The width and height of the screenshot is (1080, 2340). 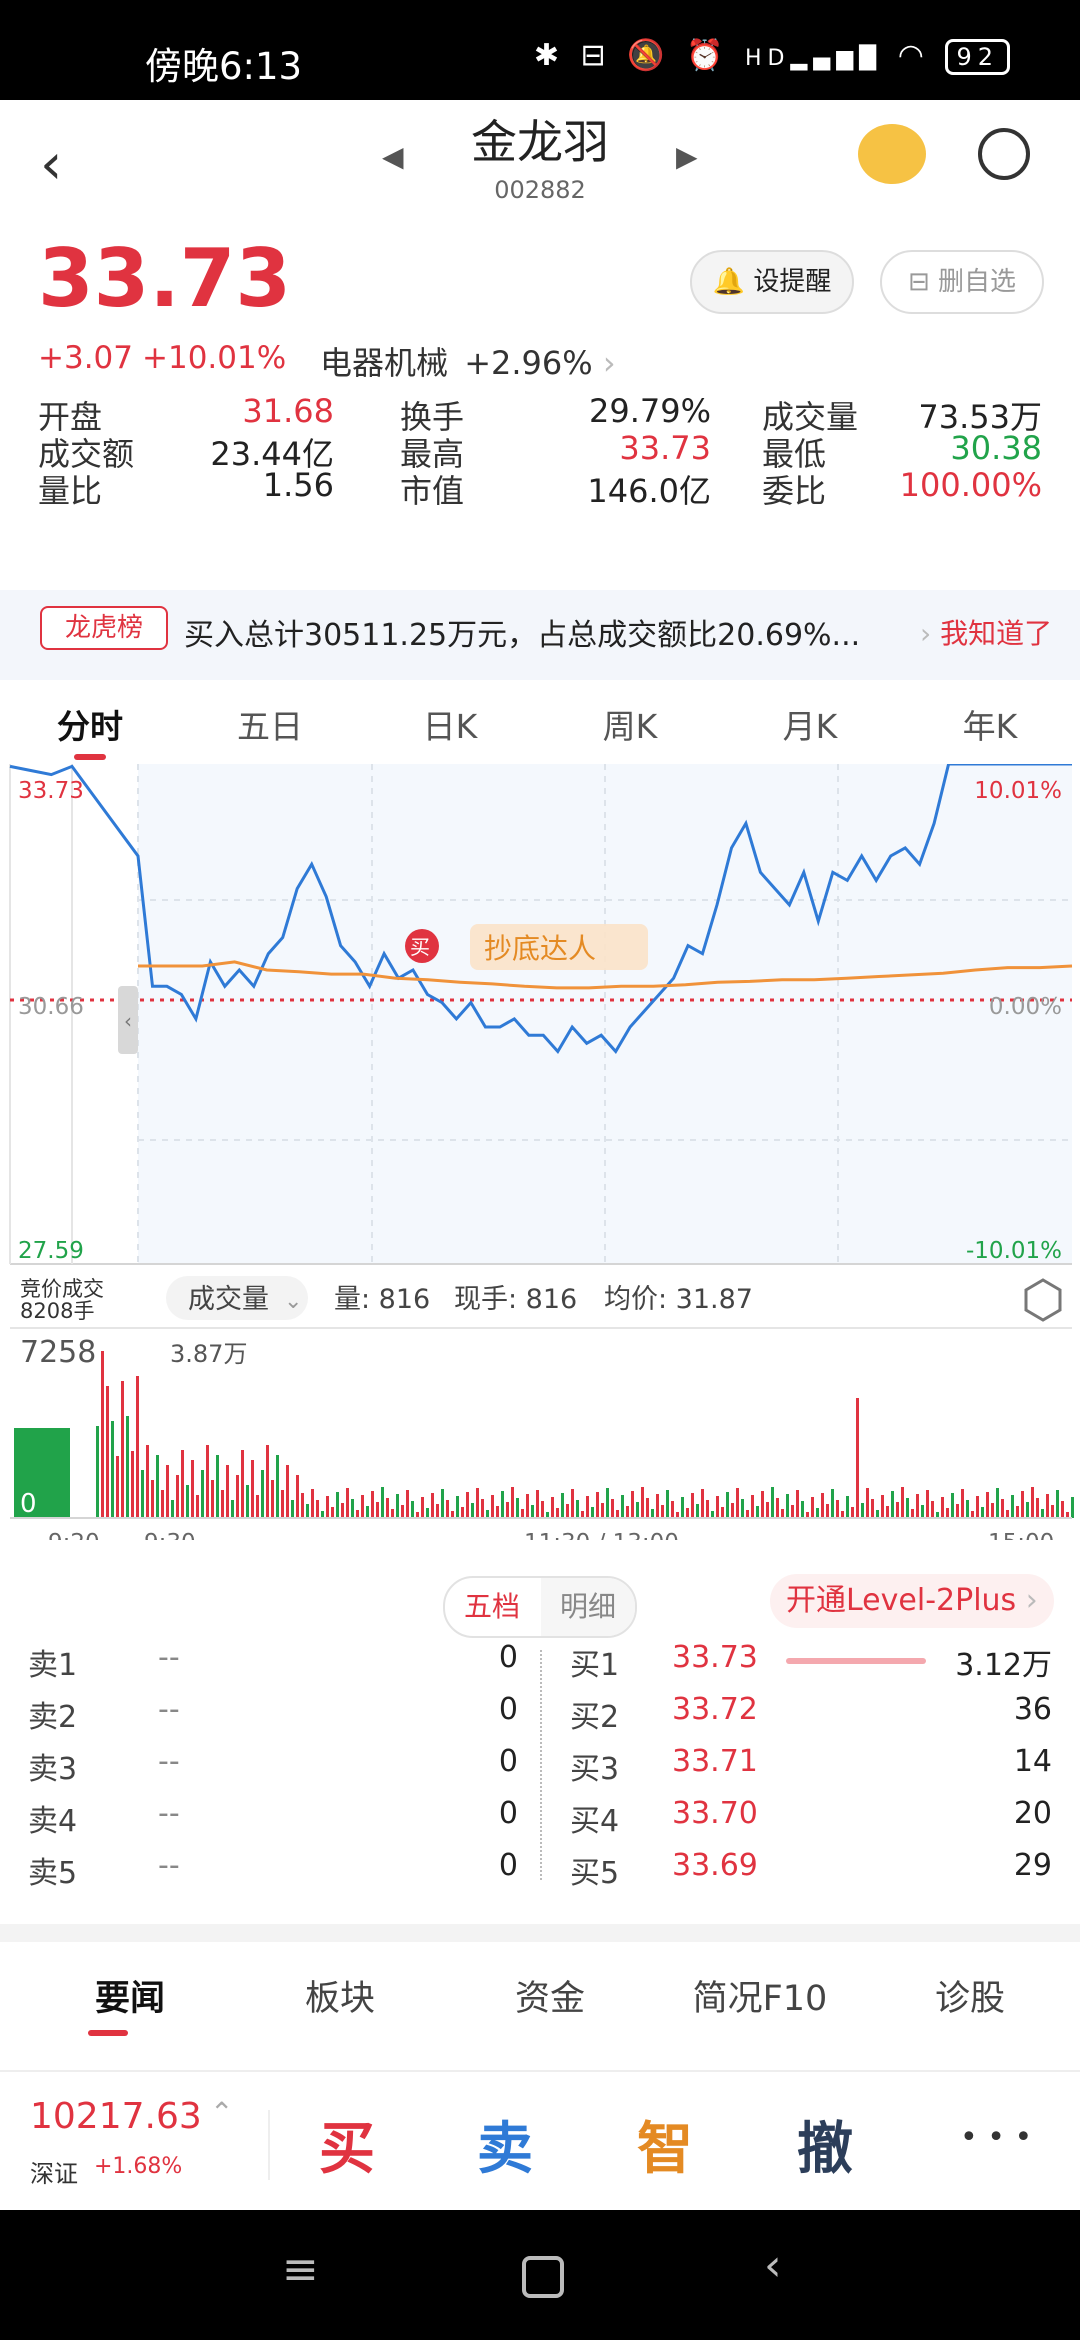 What do you see at coordinates (130, 1995) in the screenshot?
I see `info-tab: 要闻` at bounding box center [130, 1995].